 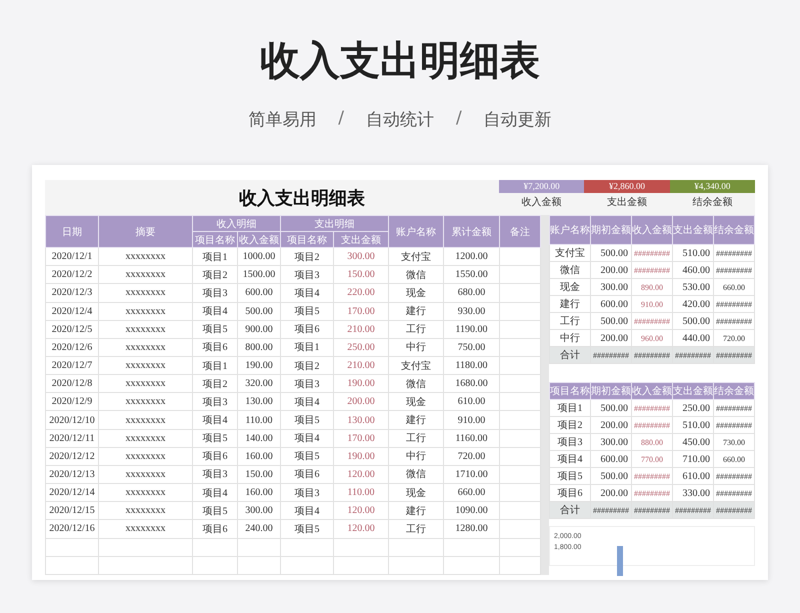 What do you see at coordinates (518, 120) in the screenshot?
I see `tagline: 自动更新` at bounding box center [518, 120].